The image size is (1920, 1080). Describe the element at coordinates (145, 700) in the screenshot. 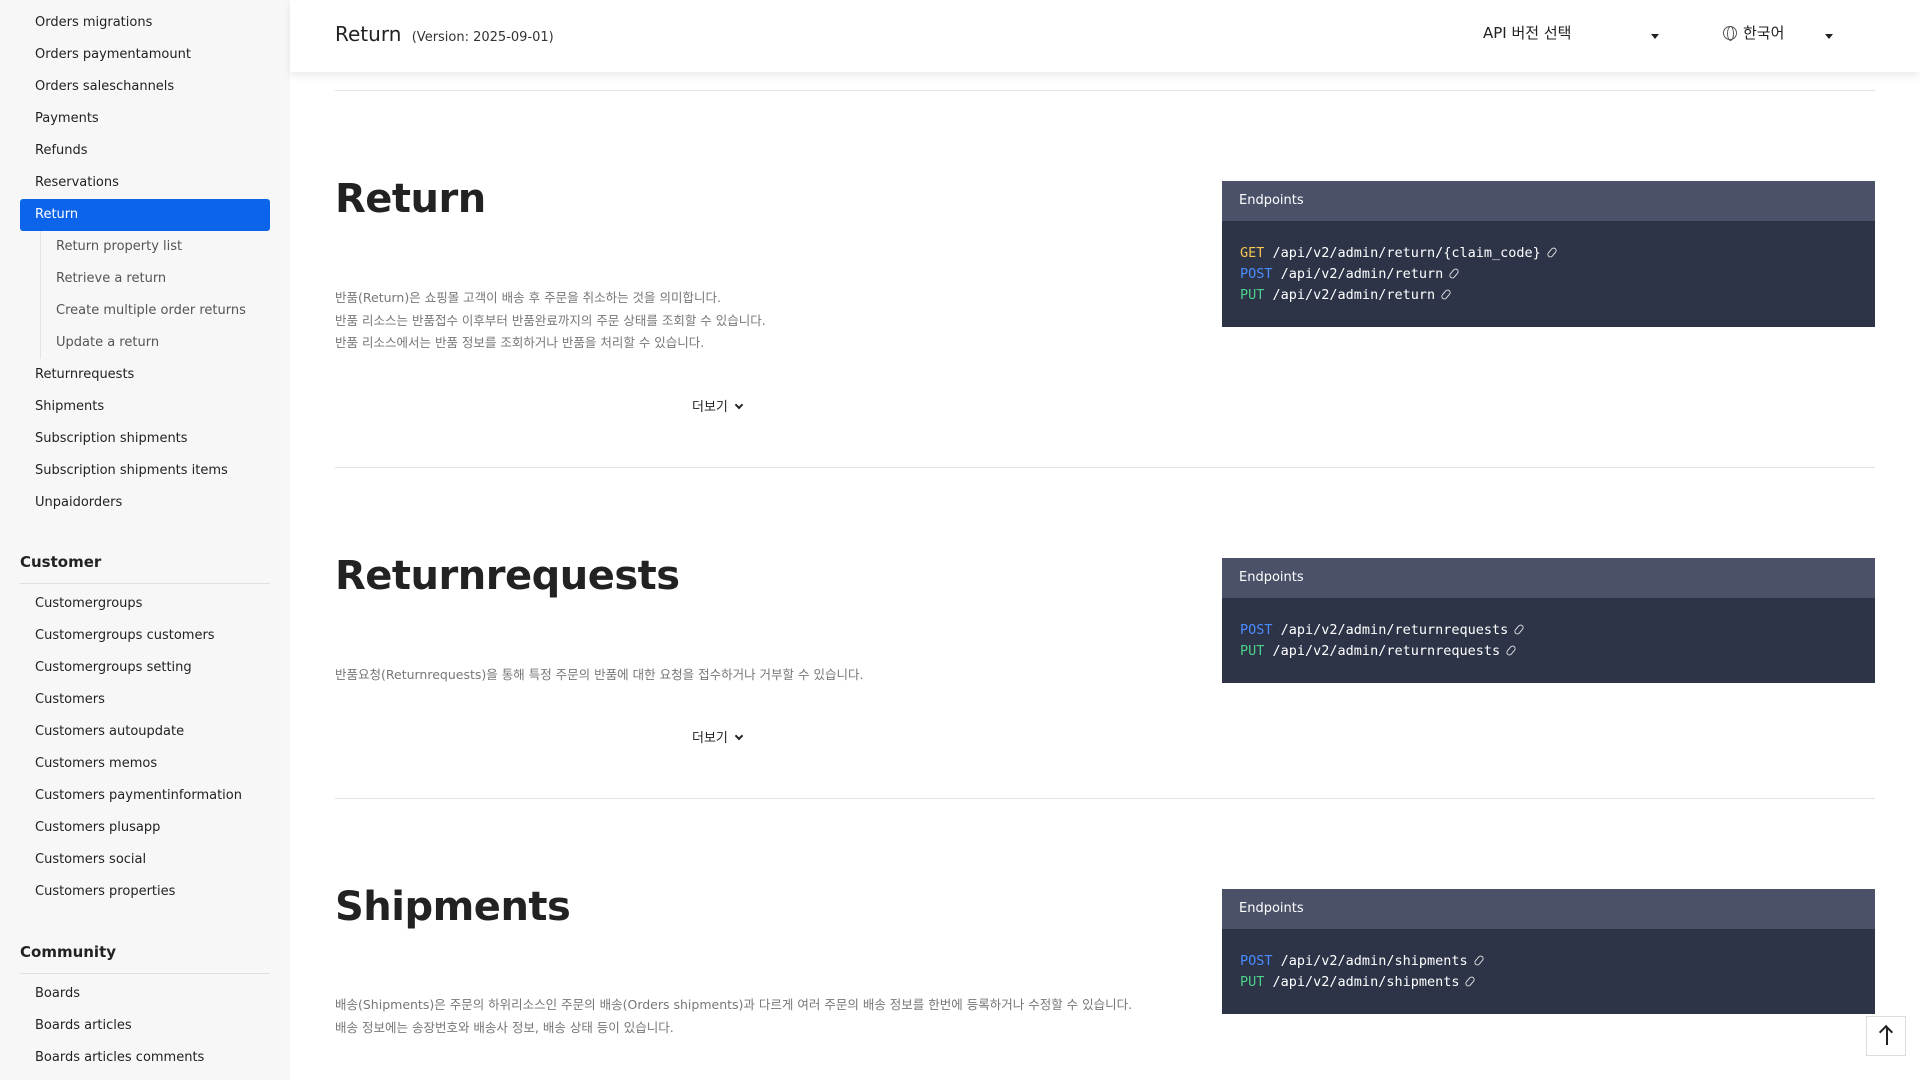

I see `sidebar-item-customers: Customers` at that location.